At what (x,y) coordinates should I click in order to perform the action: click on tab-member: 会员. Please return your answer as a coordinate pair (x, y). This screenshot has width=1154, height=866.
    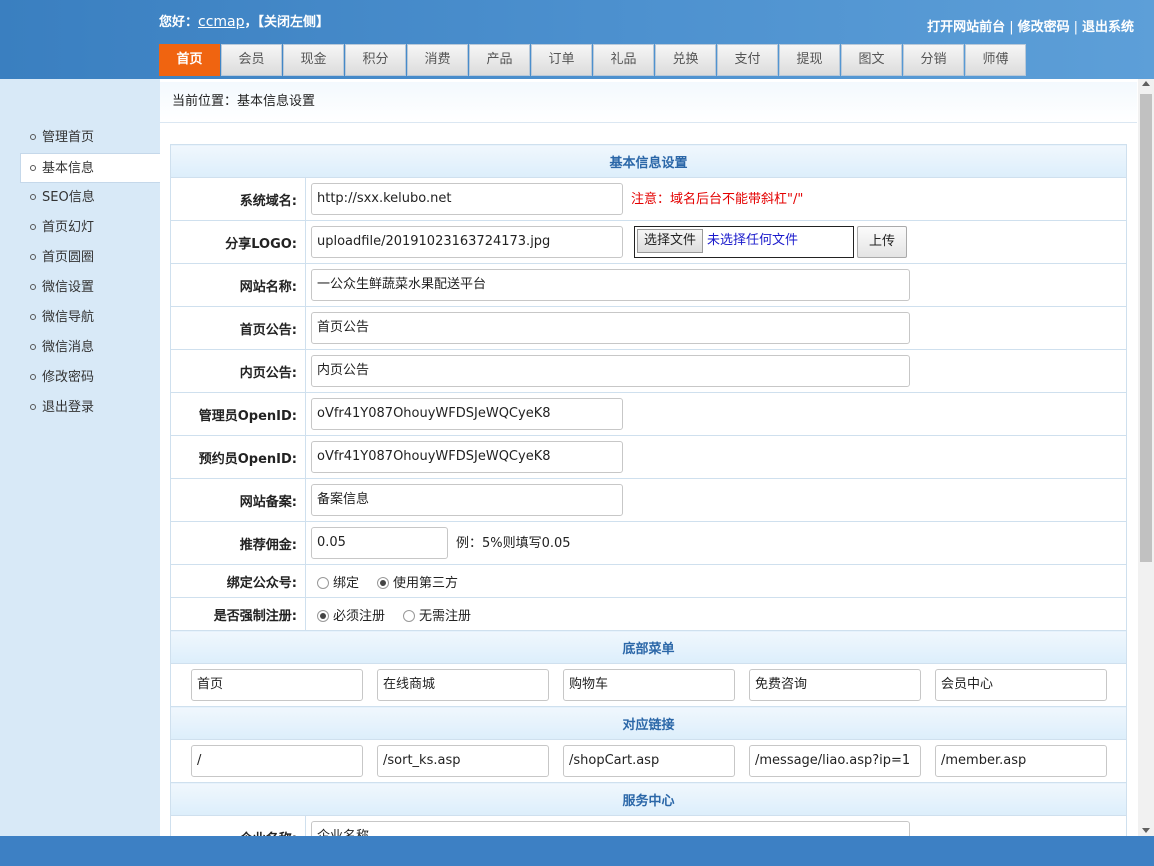
    Looking at the image, I should click on (251, 60).